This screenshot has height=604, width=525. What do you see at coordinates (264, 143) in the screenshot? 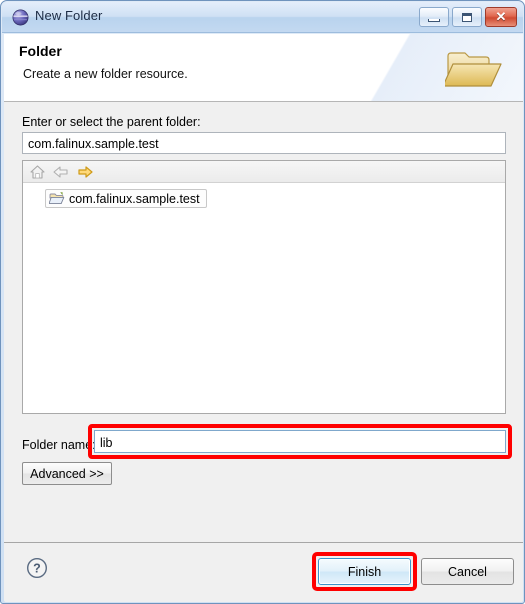
I see `parent-folder-input` at bounding box center [264, 143].